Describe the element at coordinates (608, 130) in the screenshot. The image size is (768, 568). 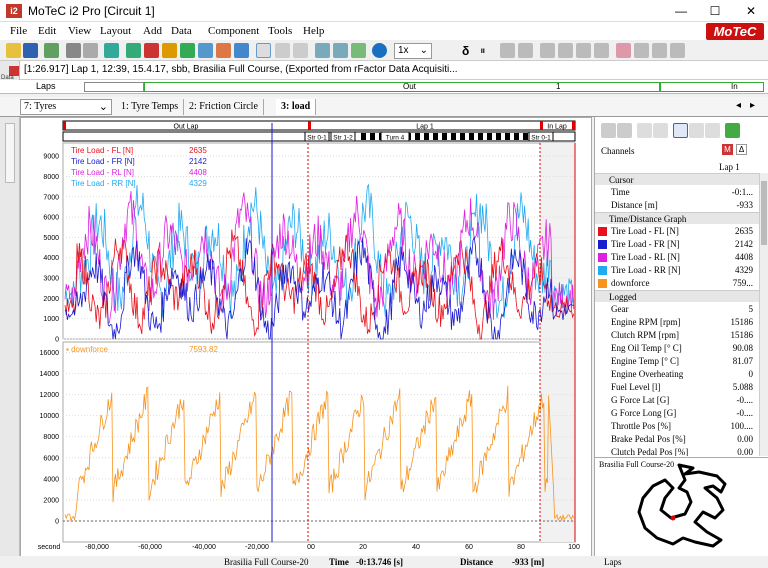
I see `sort-icon` at that location.